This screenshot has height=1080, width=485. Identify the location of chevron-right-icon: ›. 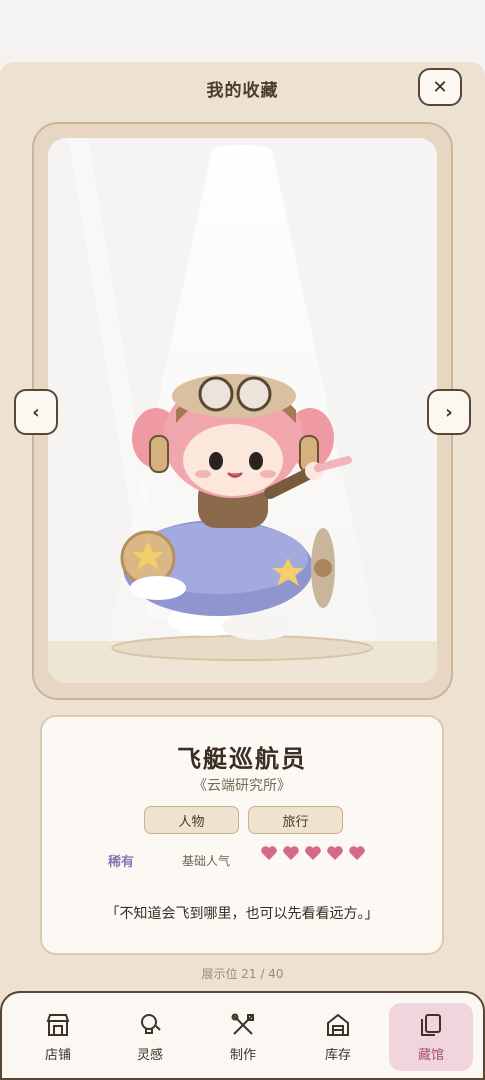
(449, 412).